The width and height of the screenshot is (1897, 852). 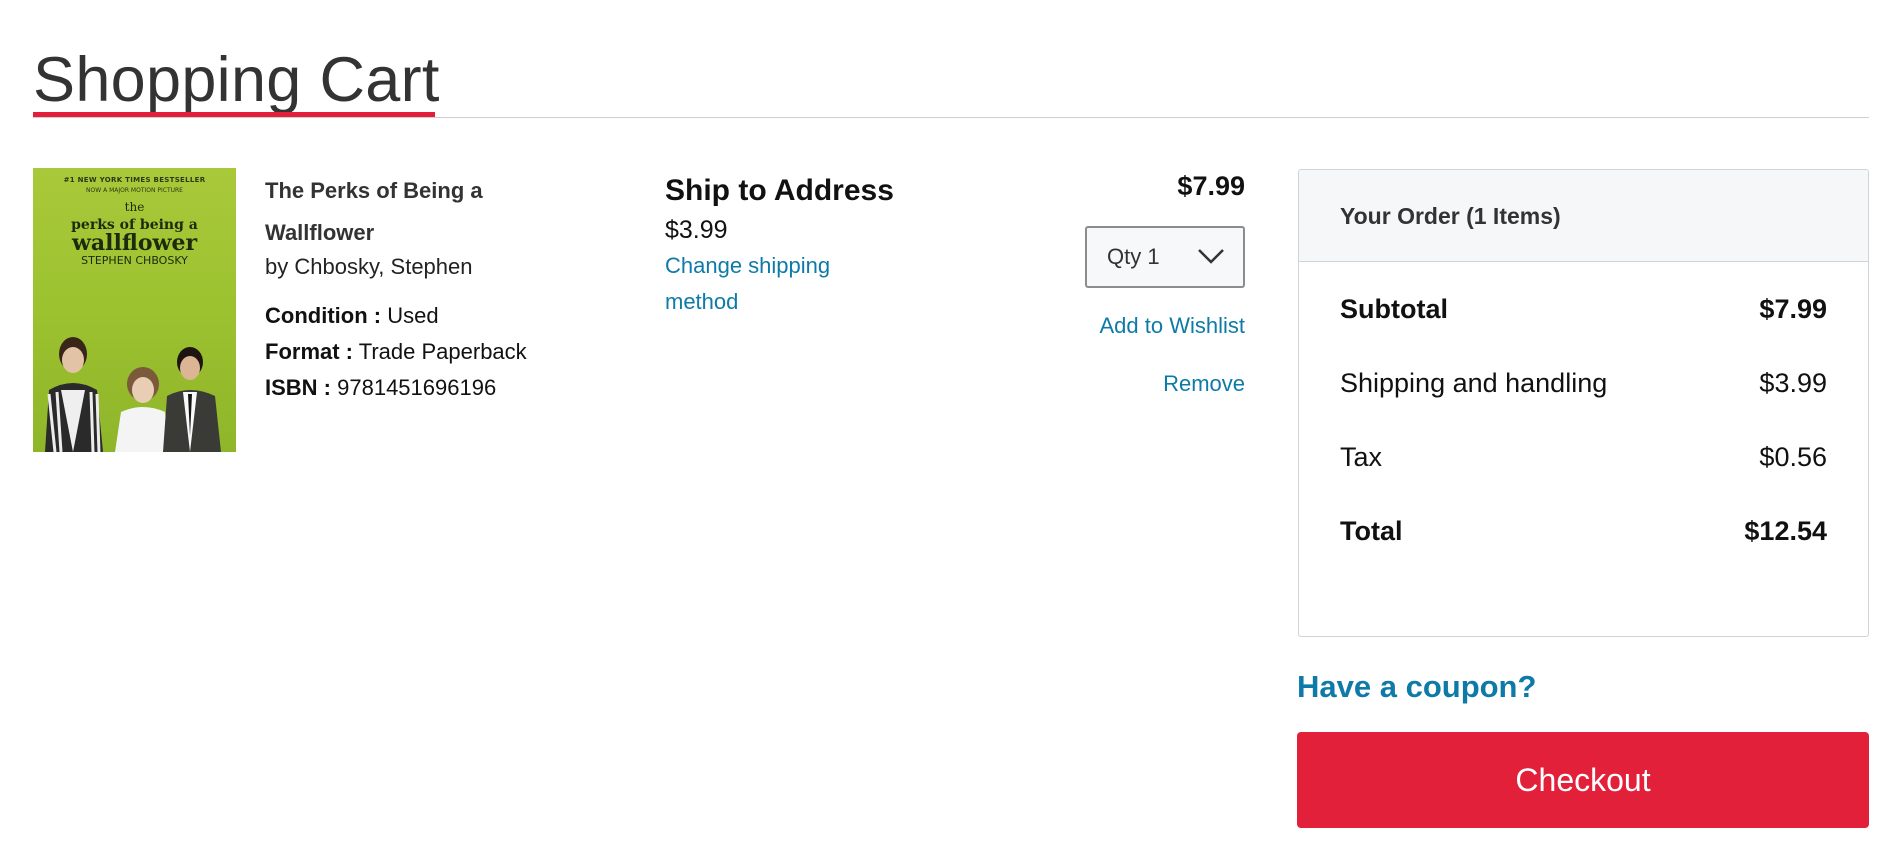 What do you see at coordinates (1361, 457) in the screenshot?
I see `tax-label: Tax` at bounding box center [1361, 457].